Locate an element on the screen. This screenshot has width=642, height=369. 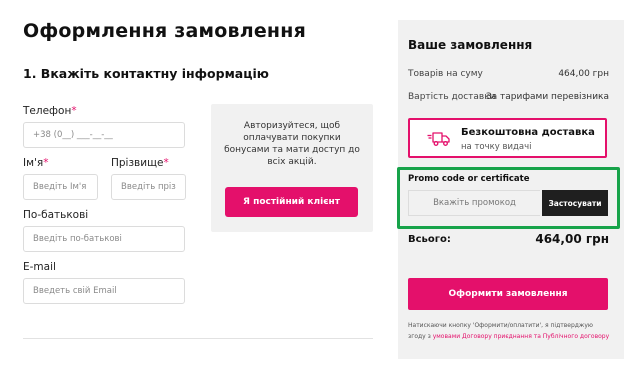
free-delivery-banner: Безкоштовна доставка на точку видачі is located at coordinates (507, 138).